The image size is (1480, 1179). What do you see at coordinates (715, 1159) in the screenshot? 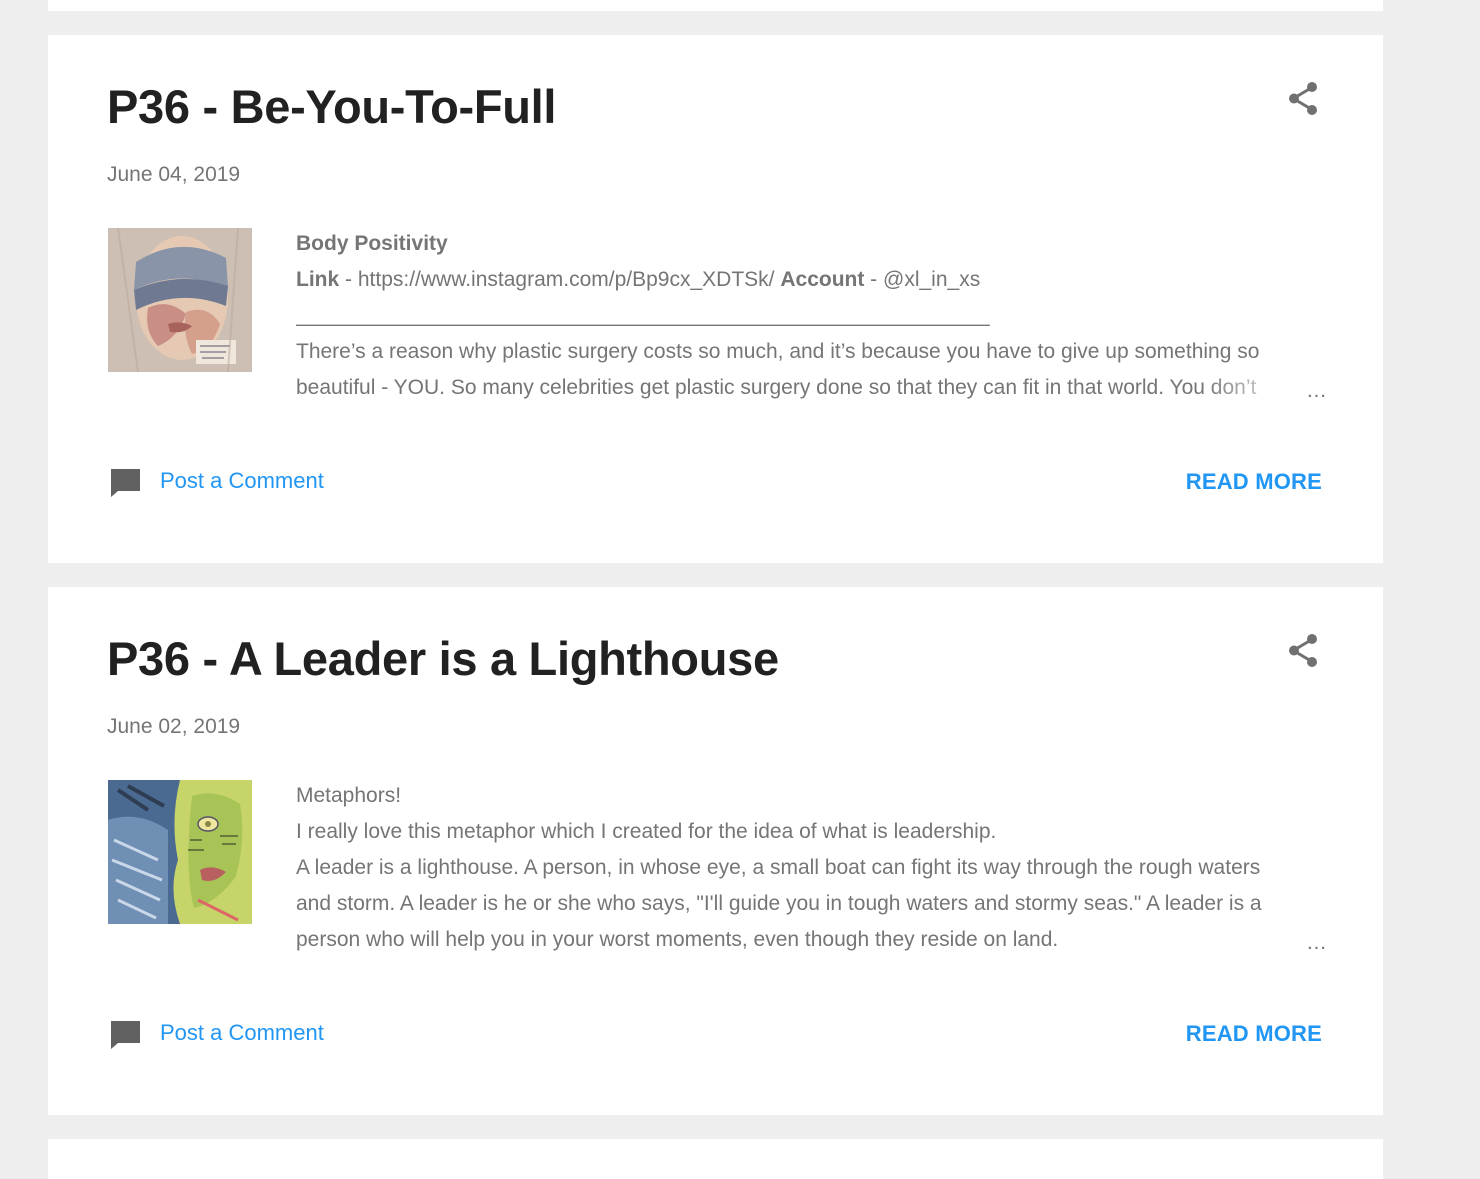
I see `next-post-card` at bounding box center [715, 1159].